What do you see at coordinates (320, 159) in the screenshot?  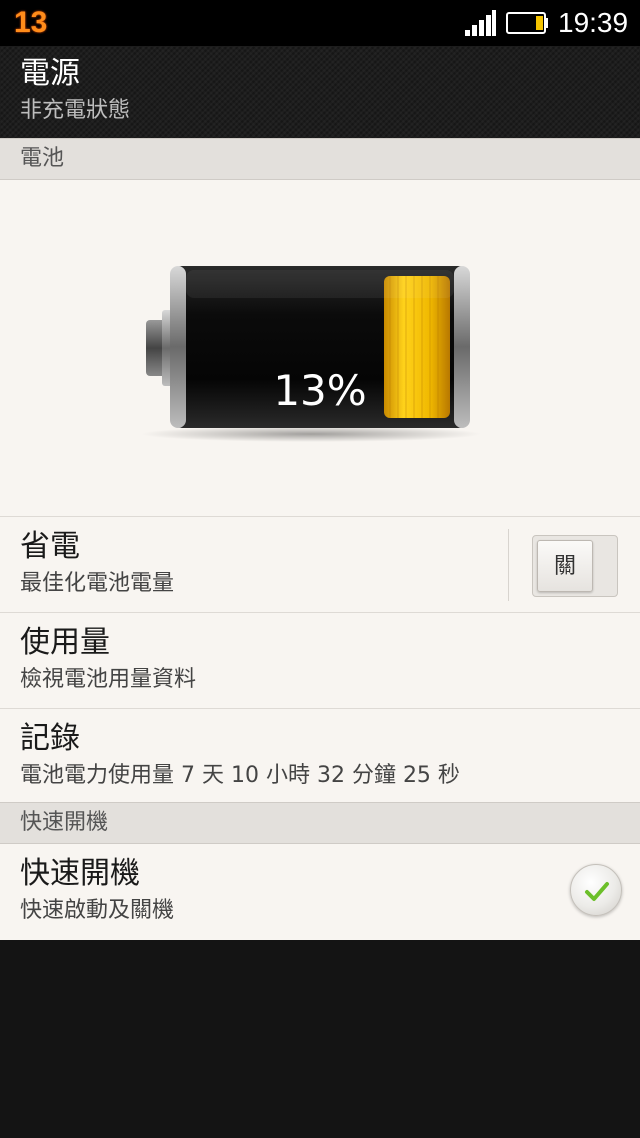 I see `battery-section-header: 電池` at bounding box center [320, 159].